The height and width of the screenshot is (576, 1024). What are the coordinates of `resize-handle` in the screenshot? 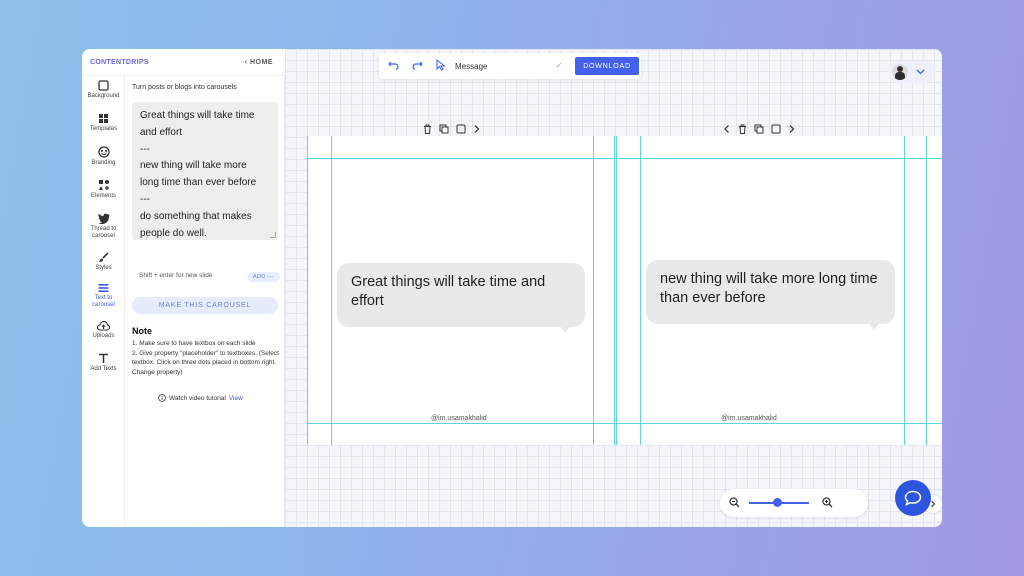 It's located at (273, 235).